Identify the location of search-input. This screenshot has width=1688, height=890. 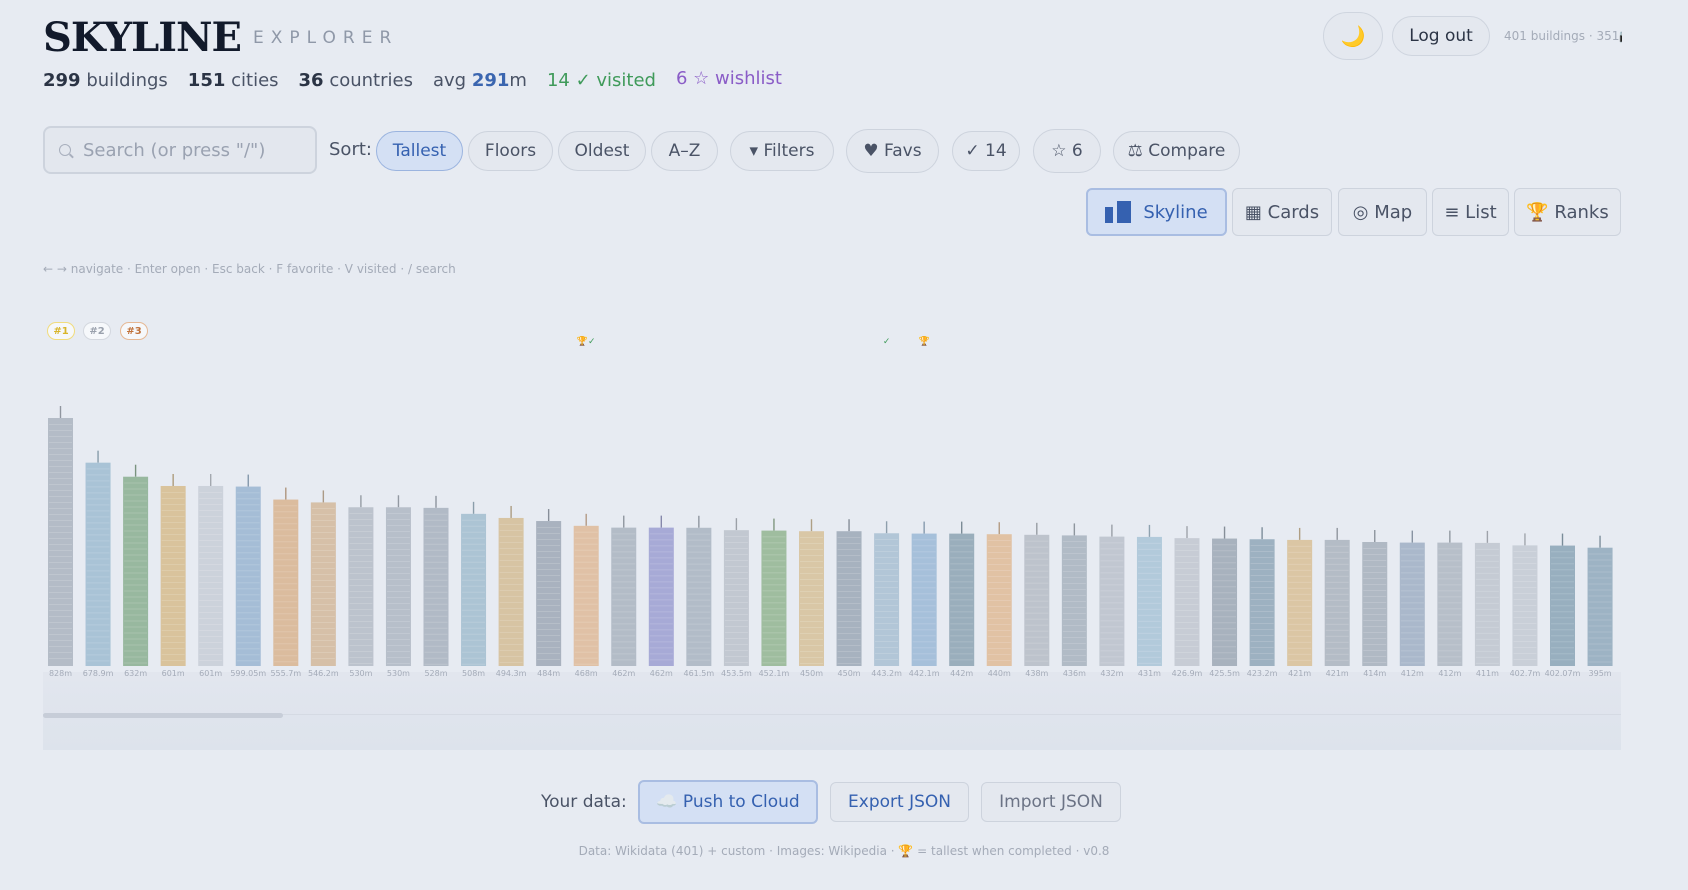
(193, 150).